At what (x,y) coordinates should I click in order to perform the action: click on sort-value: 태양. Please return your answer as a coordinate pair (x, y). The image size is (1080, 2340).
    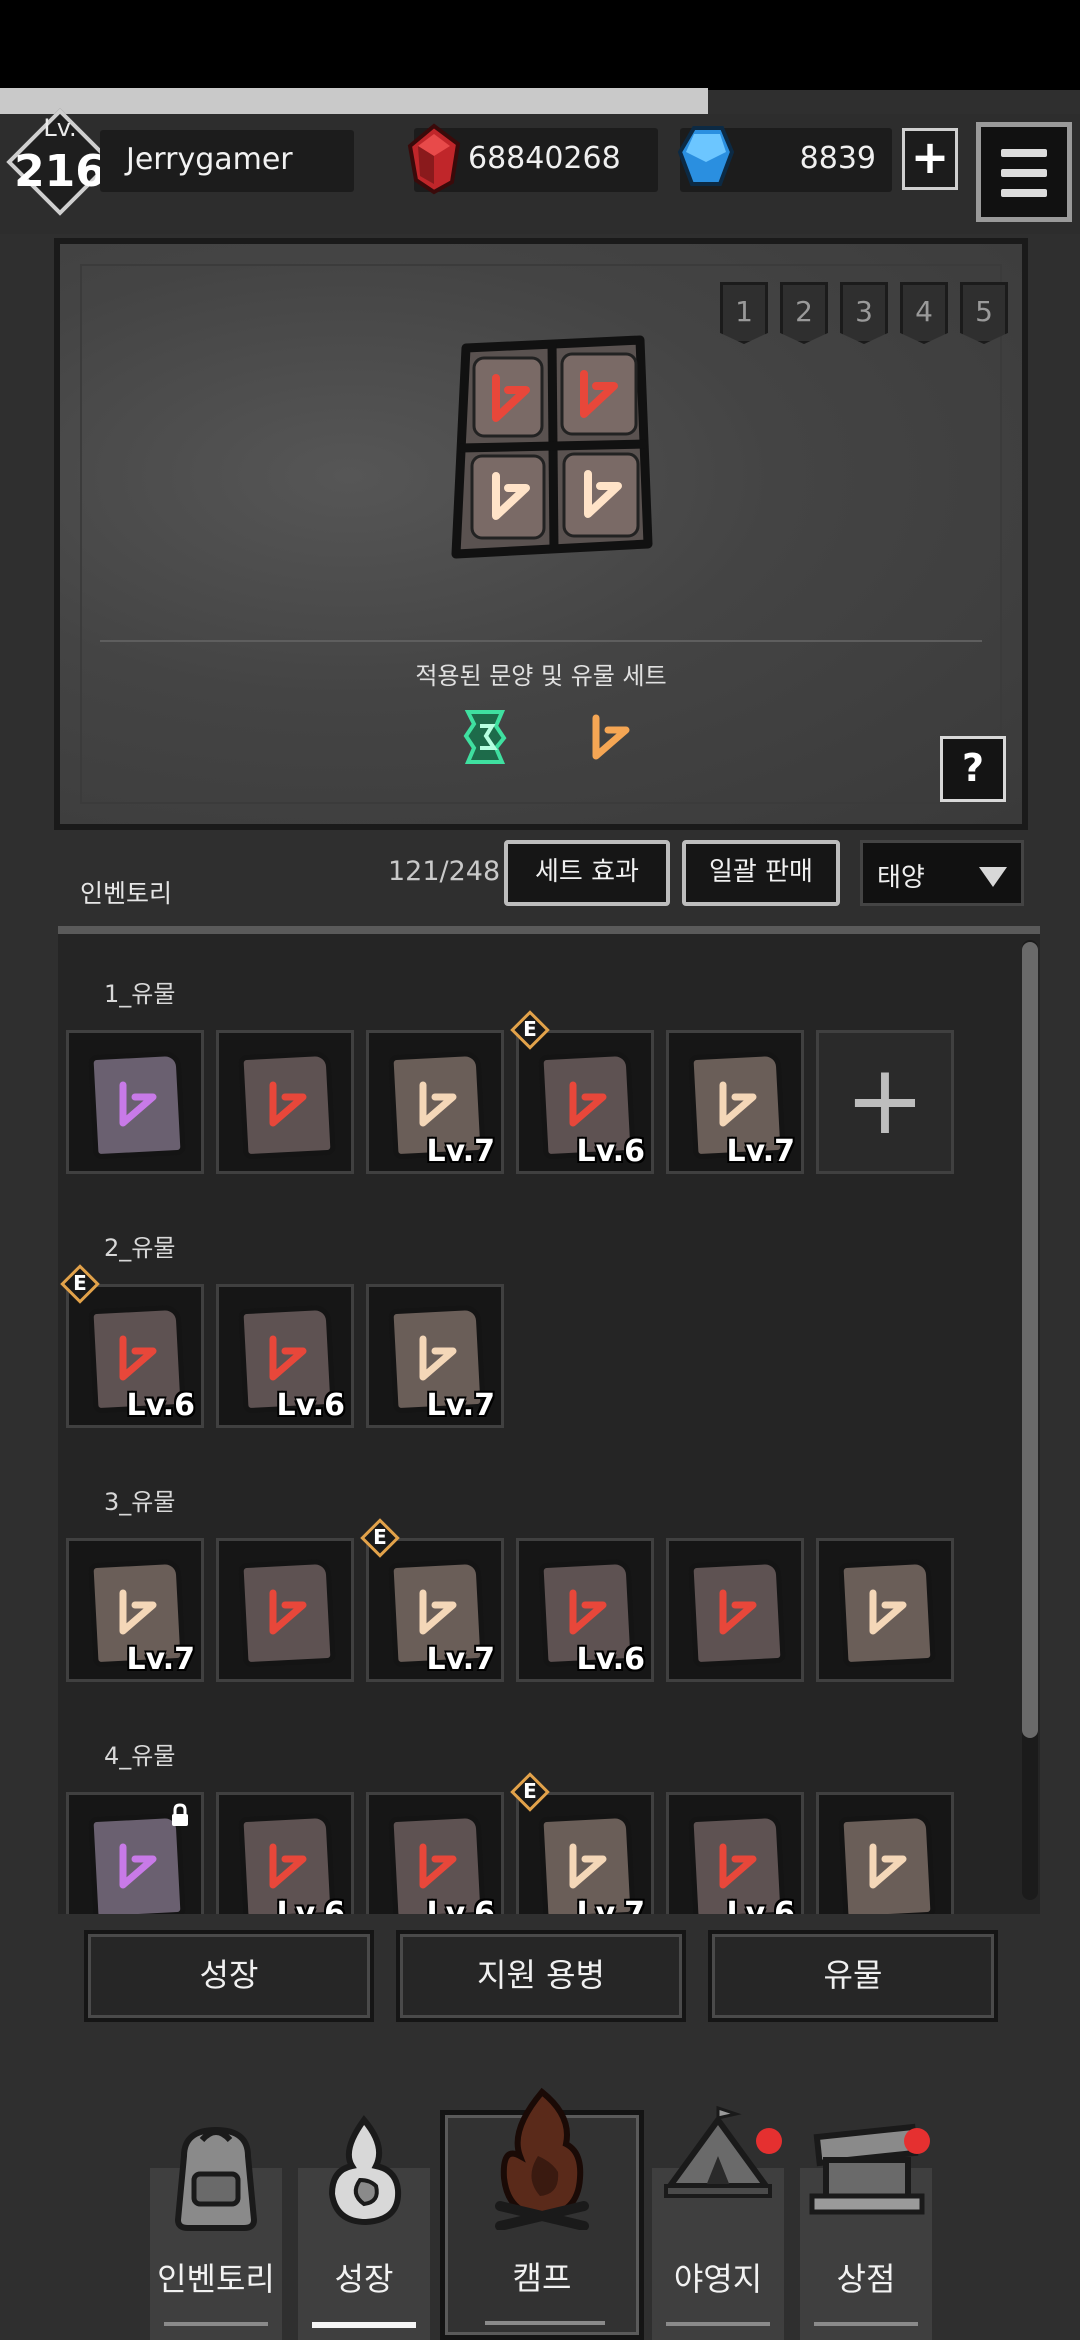
    Looking at the image, I should click on (901, 878).